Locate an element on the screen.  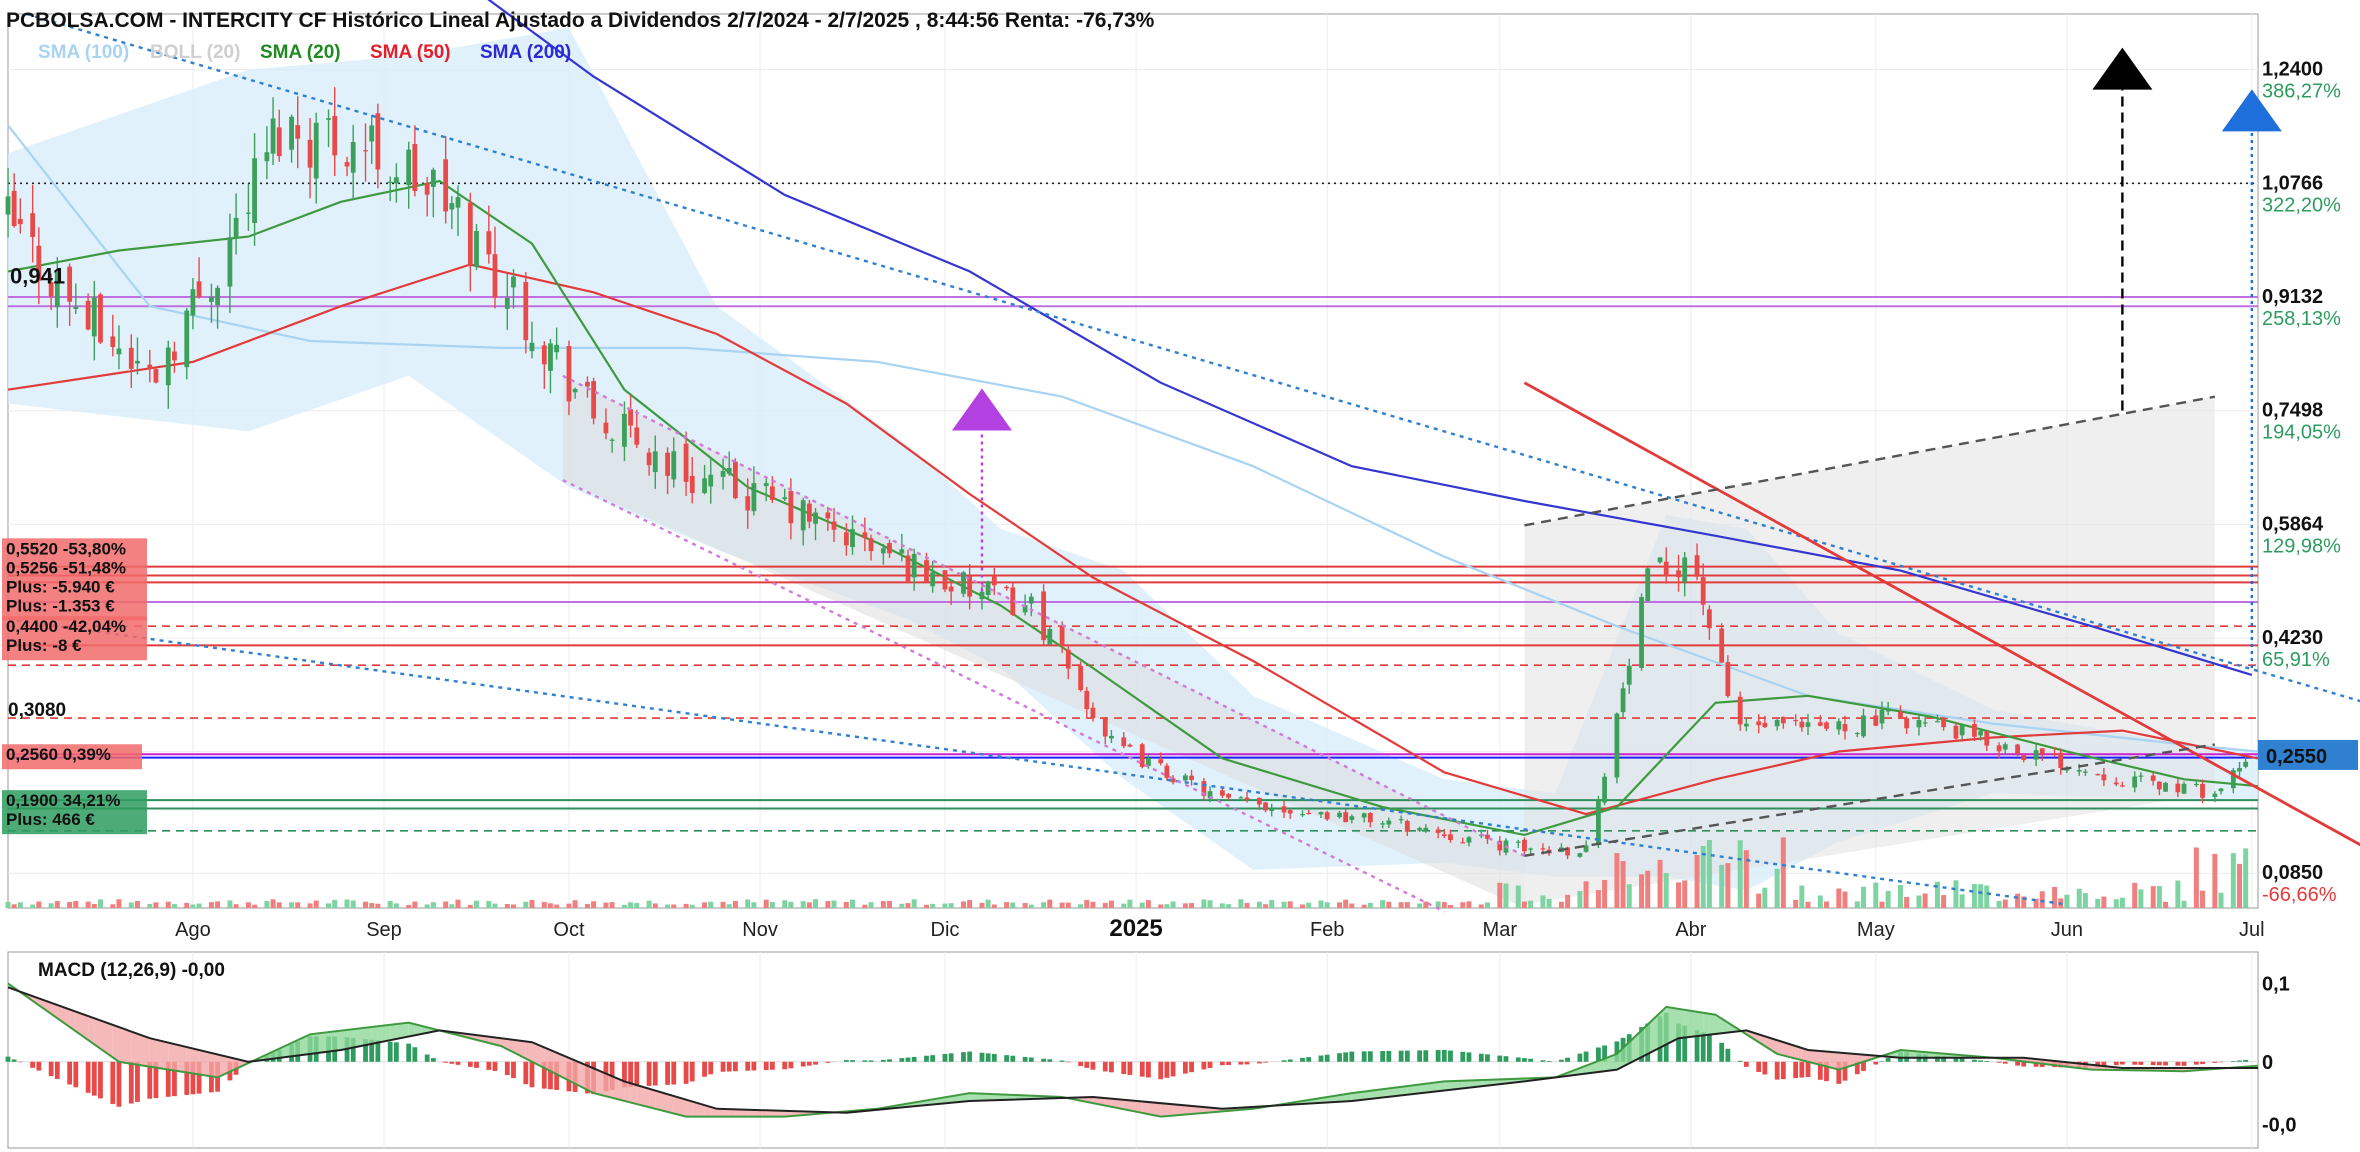
macd-label: MACD (12,26,9) -0,00 is located at coordinates (131, 970).